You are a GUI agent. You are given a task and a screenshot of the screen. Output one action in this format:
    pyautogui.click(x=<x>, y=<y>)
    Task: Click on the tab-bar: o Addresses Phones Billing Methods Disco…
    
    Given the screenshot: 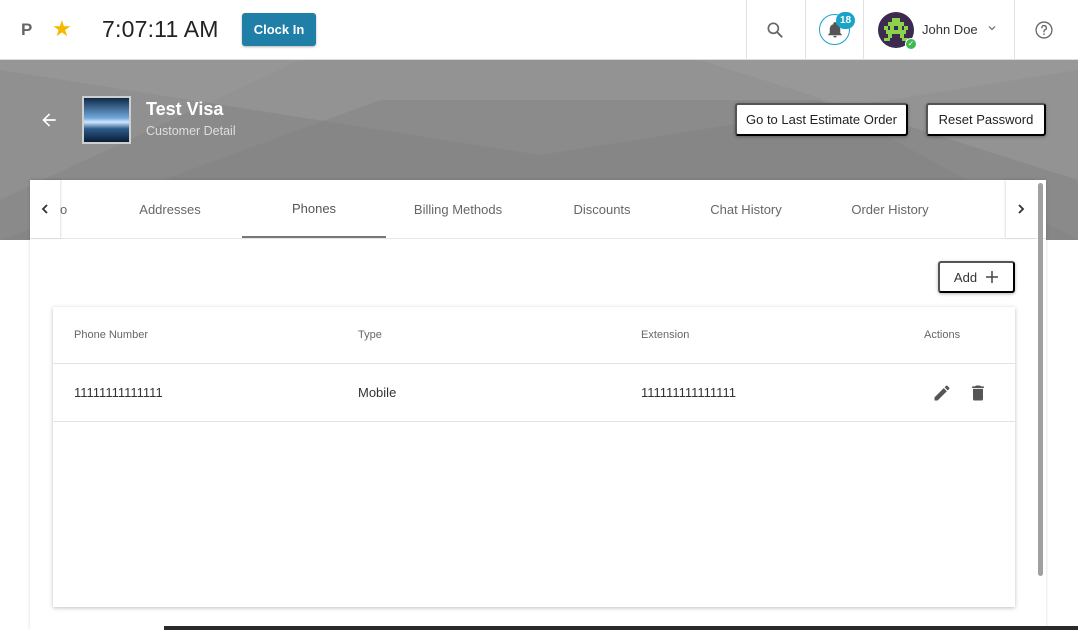 What is the action you would take?
    pyautogui.click(x=538, y=209)
    